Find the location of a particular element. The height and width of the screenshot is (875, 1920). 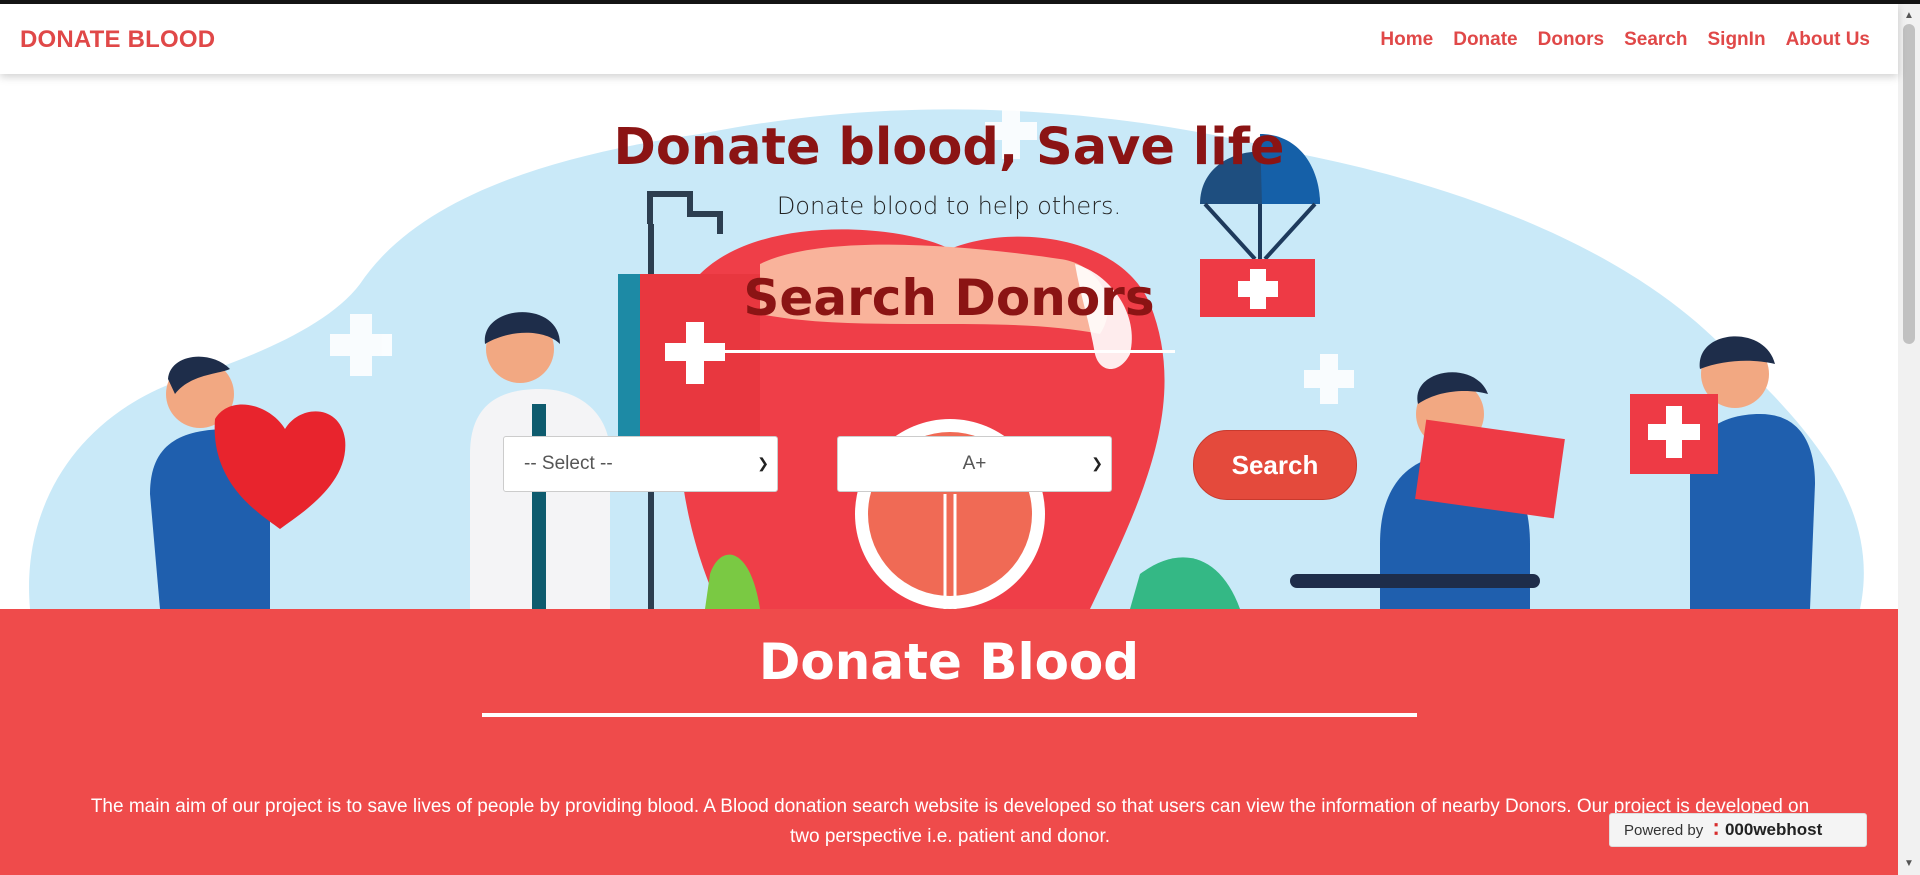

blood-group-select: A+ ❯ is located at coordinates (974, 464).